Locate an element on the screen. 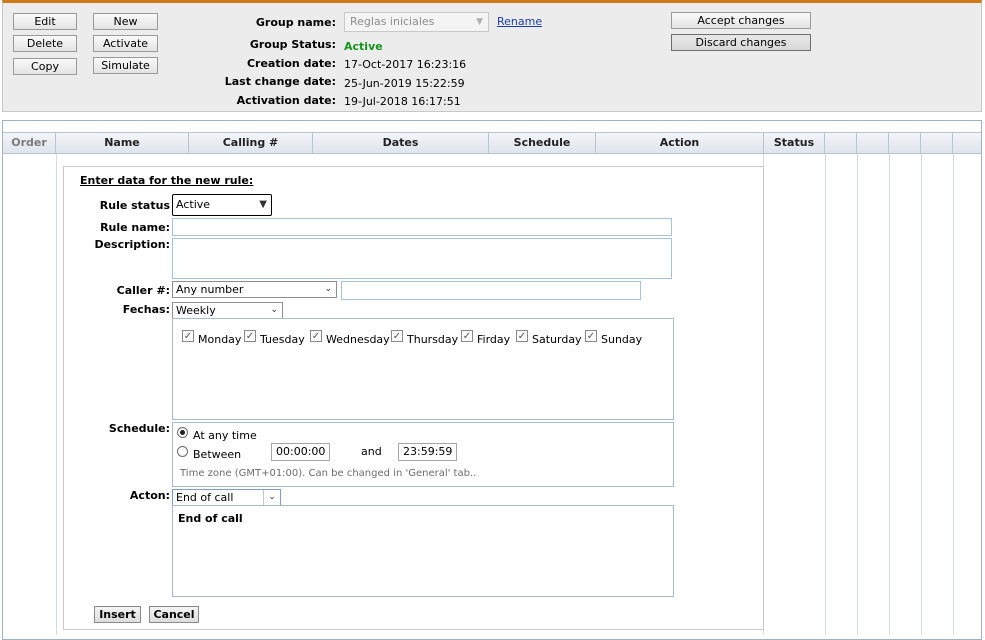 This screenshot has width=985, height=640. rule-status-label: Rule status is located at coordinates (134, 205).